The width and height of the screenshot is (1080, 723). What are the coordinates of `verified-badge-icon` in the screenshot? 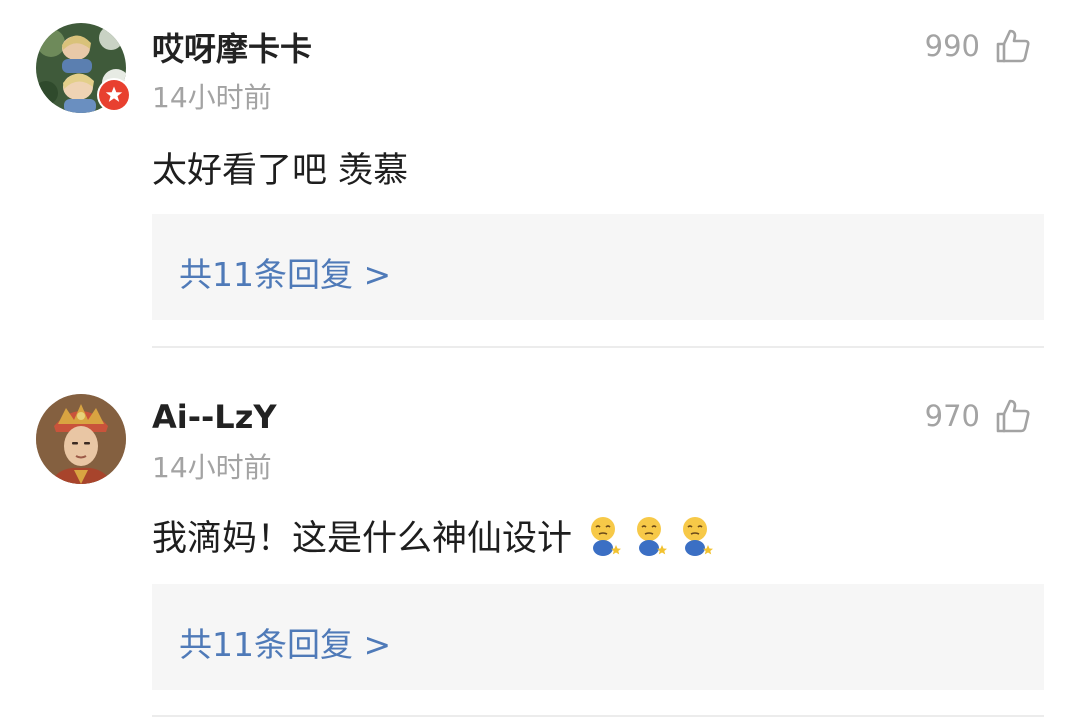 It's located at (114, 95).